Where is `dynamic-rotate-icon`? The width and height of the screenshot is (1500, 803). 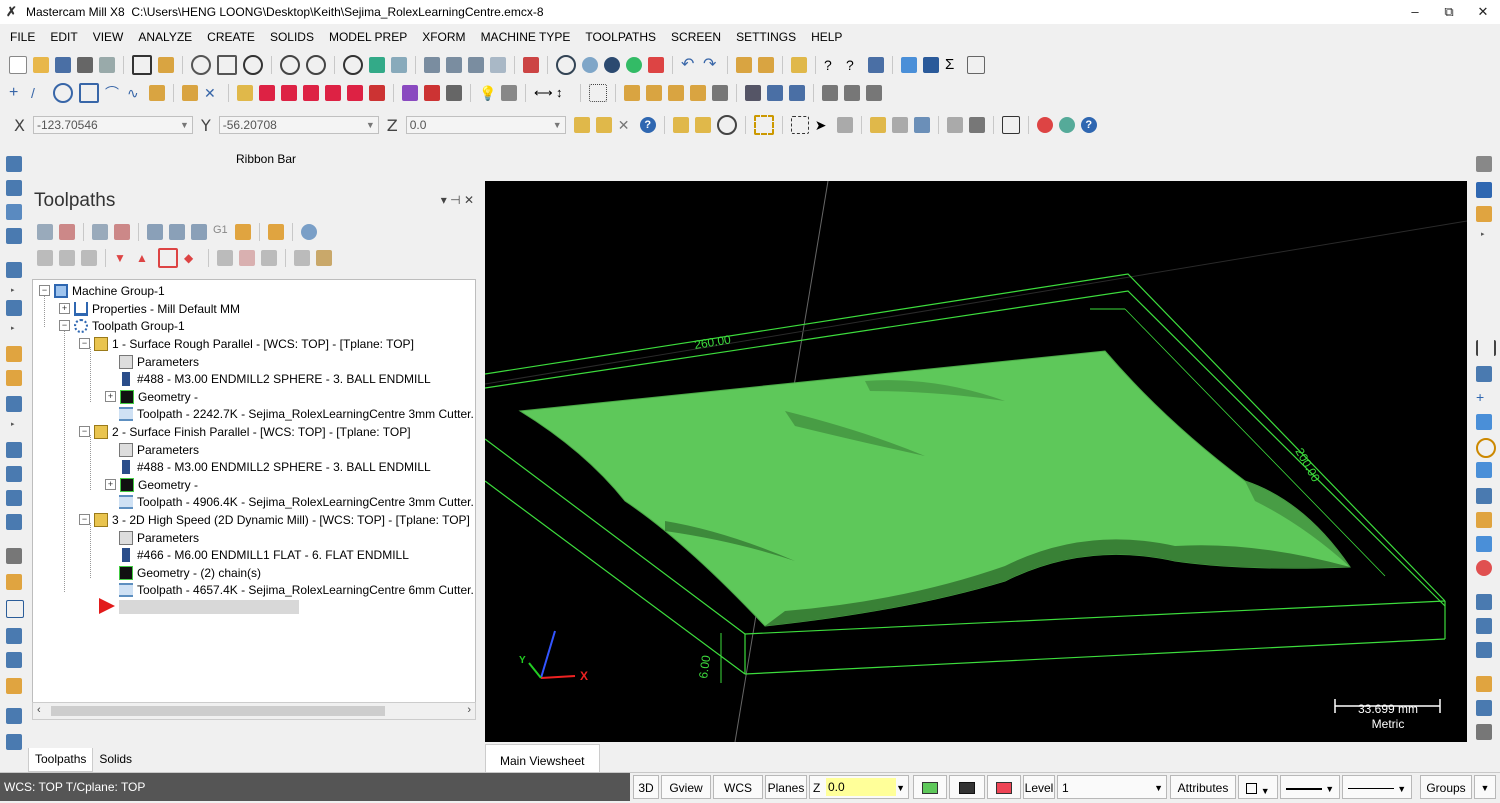
dynamic-rotate-icon is located at coordinates (377, 65).